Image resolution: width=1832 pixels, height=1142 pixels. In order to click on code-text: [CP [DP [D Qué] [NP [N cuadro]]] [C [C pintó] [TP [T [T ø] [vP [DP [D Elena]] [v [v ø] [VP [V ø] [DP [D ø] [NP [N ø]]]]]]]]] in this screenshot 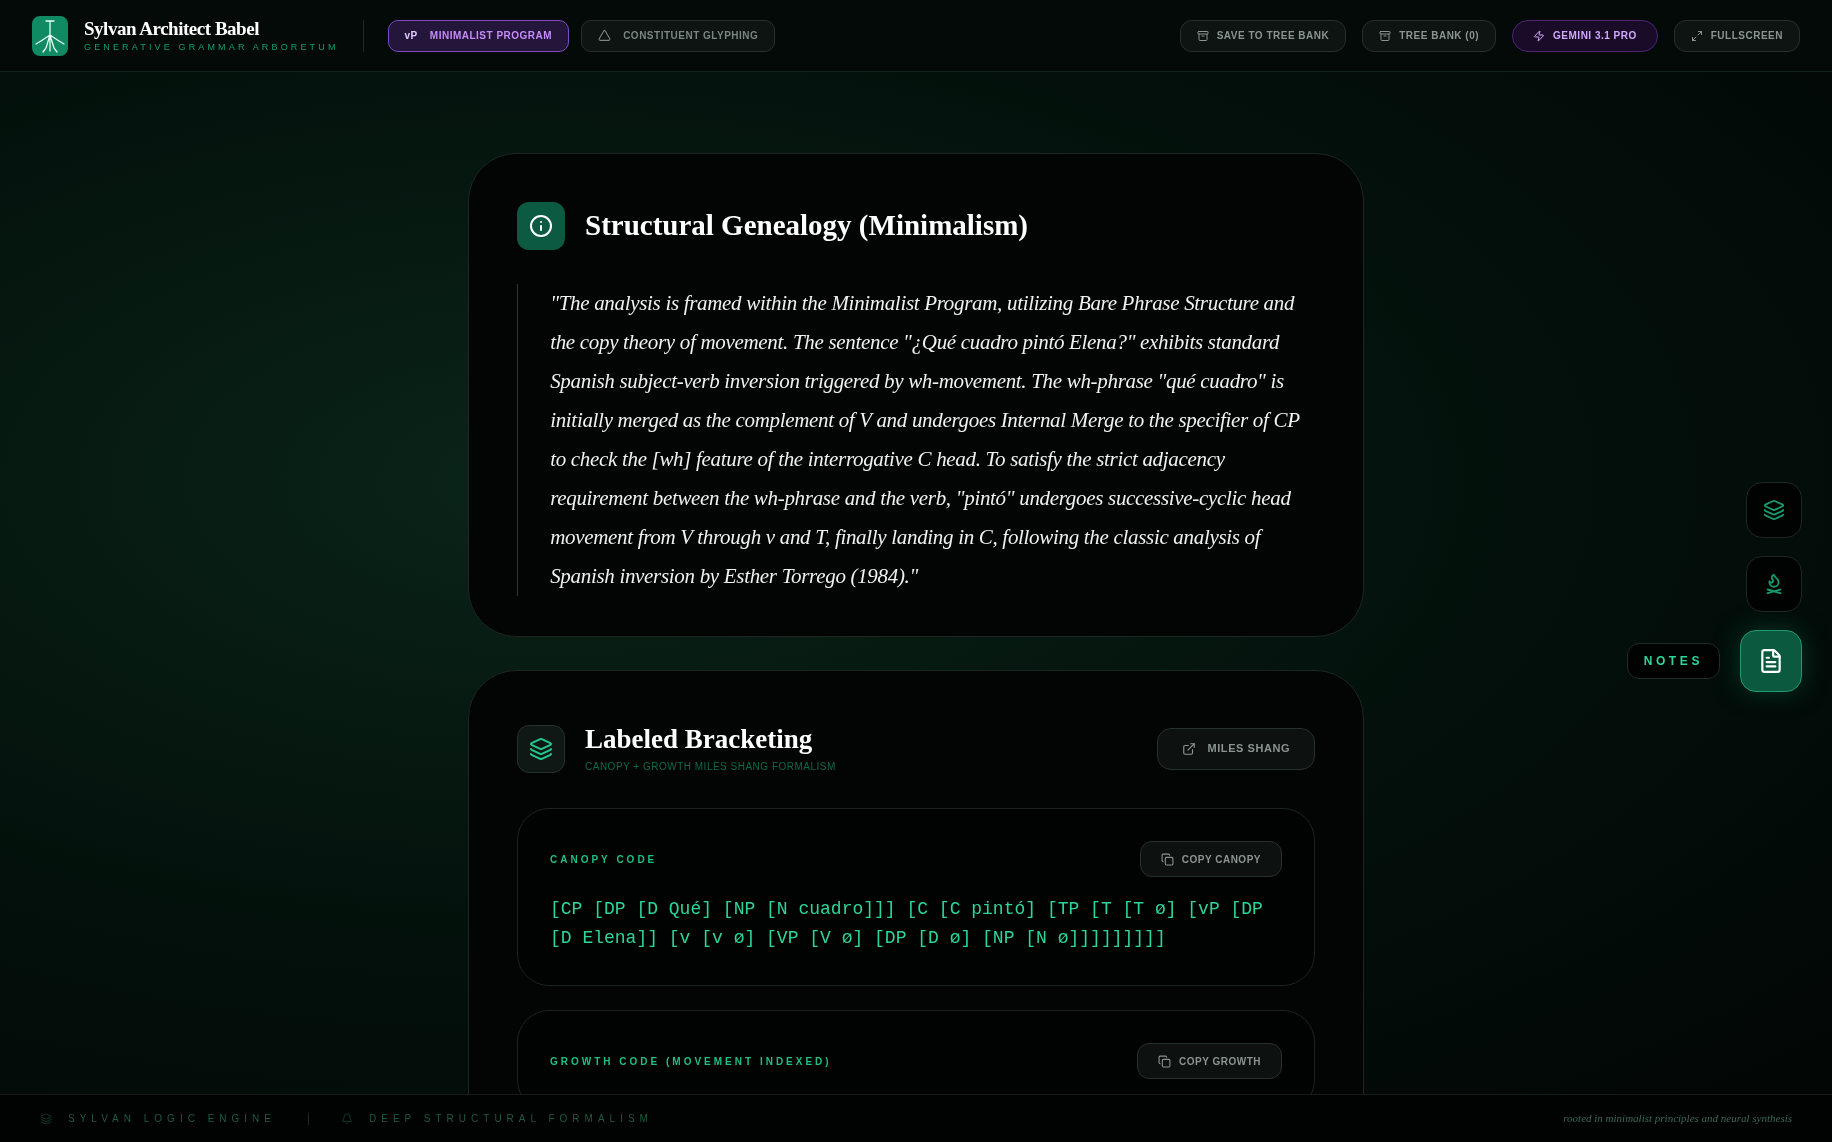, I will do `click(907, 924)`.